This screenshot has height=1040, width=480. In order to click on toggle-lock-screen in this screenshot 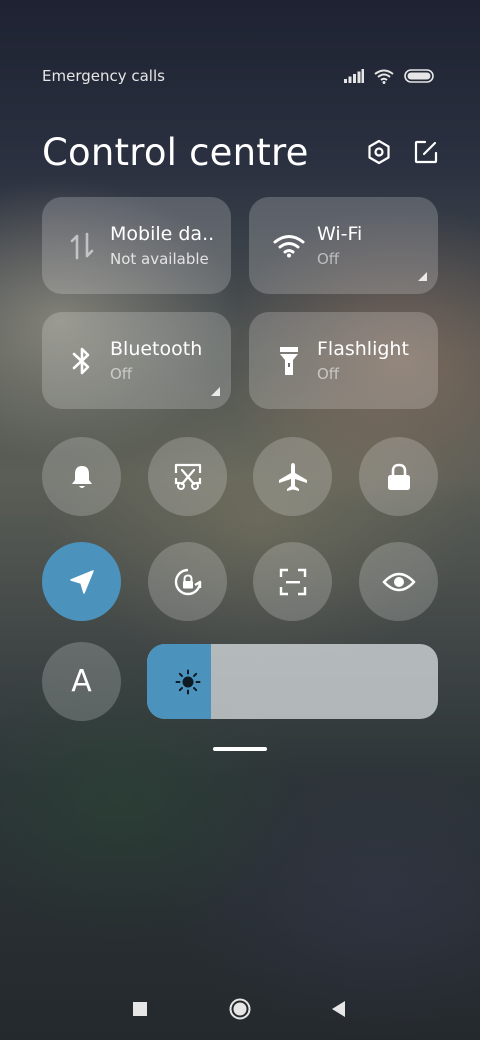, I will do `click(398, 476)`.